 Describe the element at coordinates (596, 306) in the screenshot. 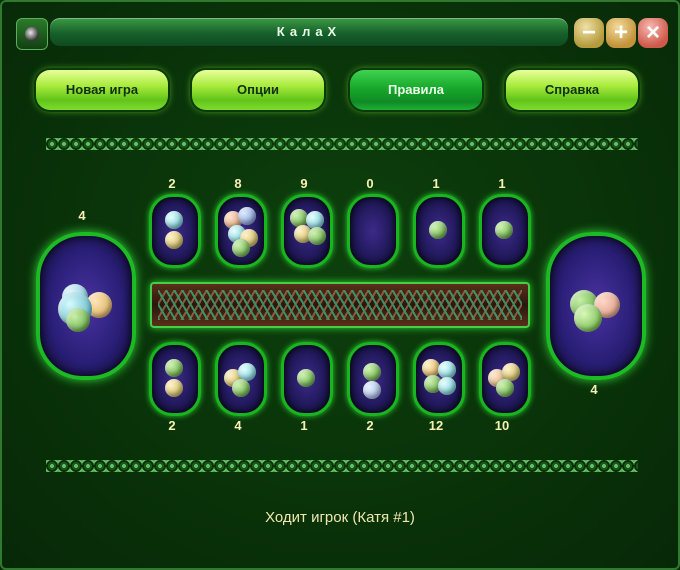

I see `right-store` at that location.